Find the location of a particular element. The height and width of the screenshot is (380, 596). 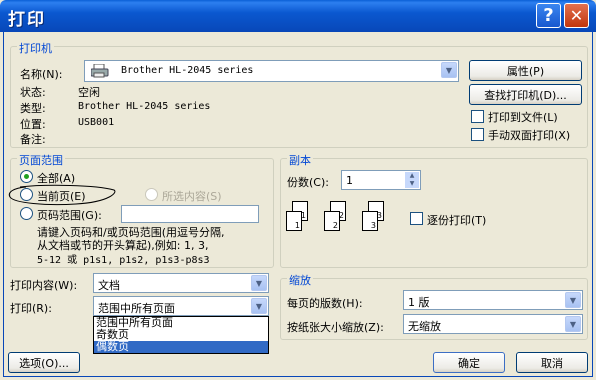

close-button: ✕ is located at coordinates (576, 15).